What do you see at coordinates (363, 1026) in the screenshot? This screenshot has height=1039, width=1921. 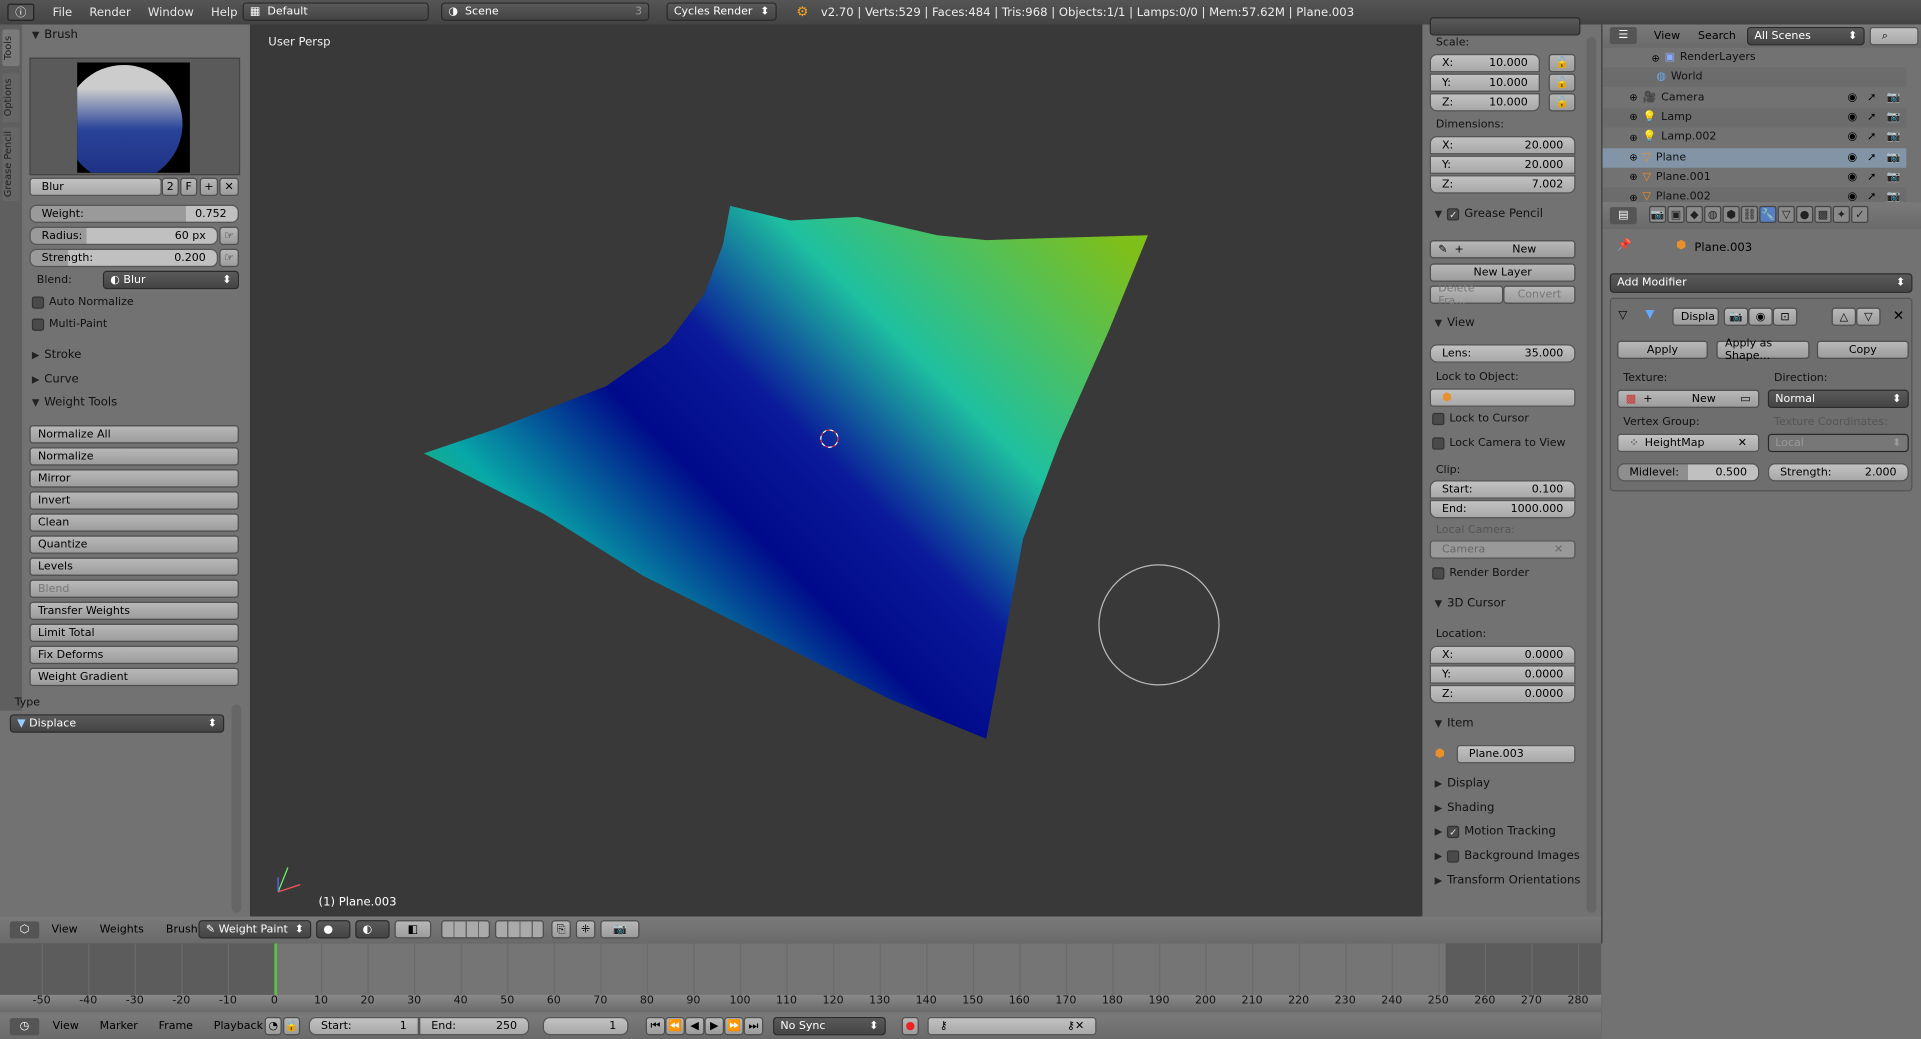 I see `start-frame-field: Start: 1` at bounding box center [363, 1026].